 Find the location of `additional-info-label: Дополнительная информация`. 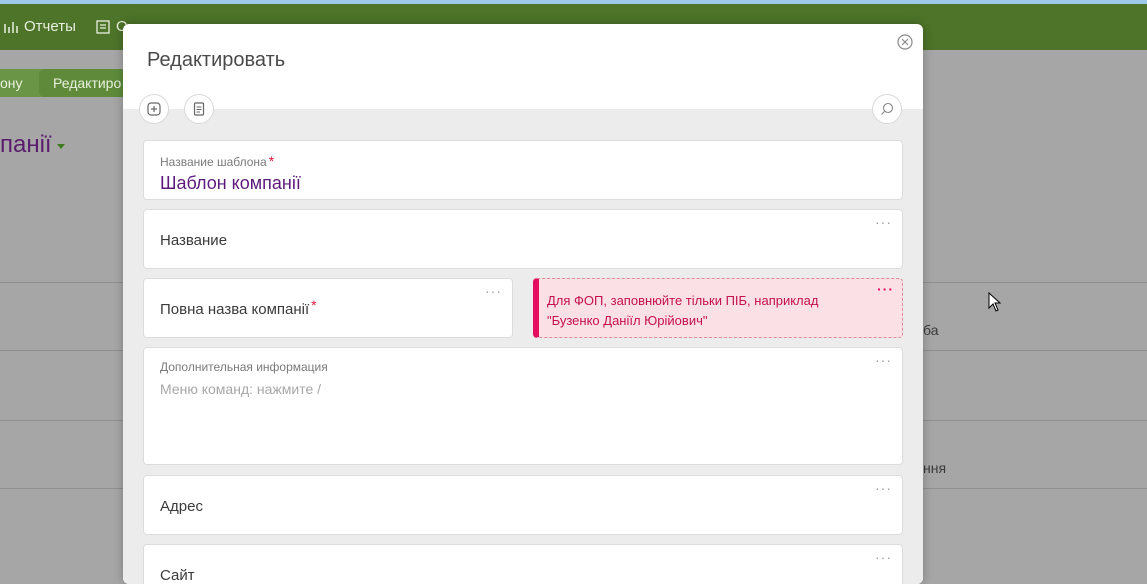

additional-info-label: Дополнительная информация is located at coordinates (244, 367).